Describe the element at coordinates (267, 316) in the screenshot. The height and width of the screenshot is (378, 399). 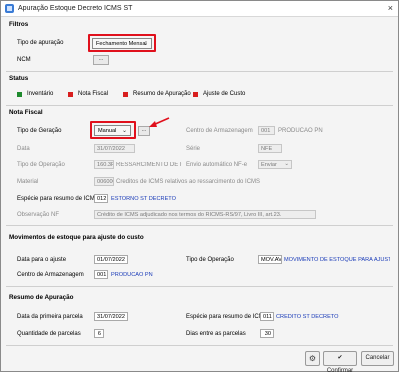
I see `especie-resumo2-code: 011` at that location.